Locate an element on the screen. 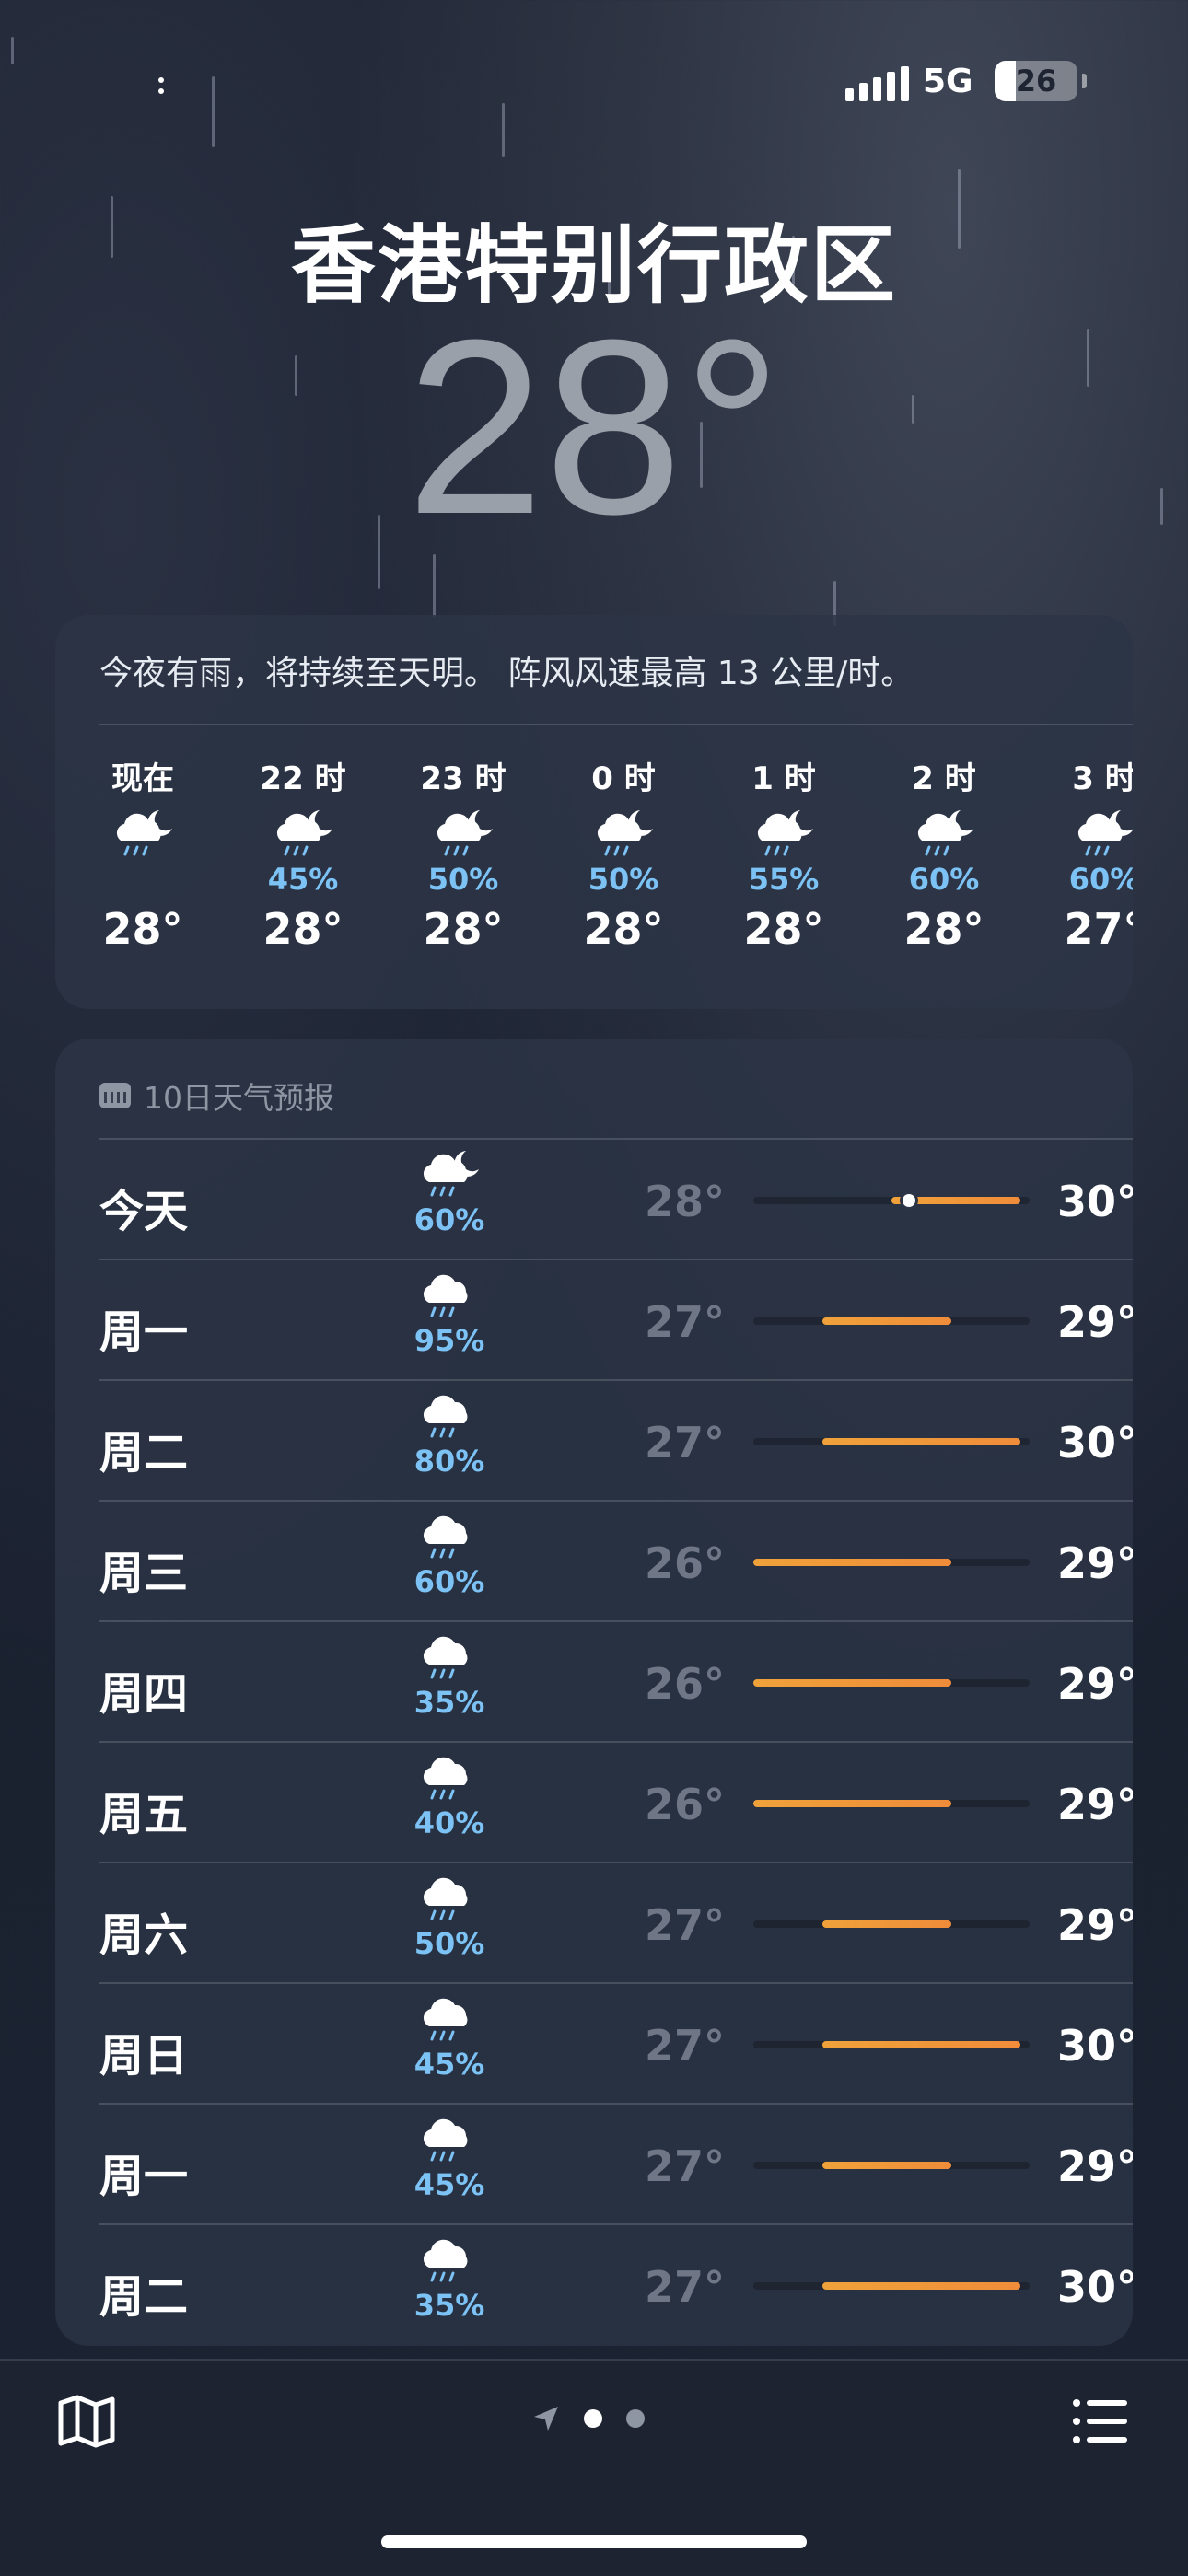  battery-icon: 26 is located at coordinates (1041, 81).